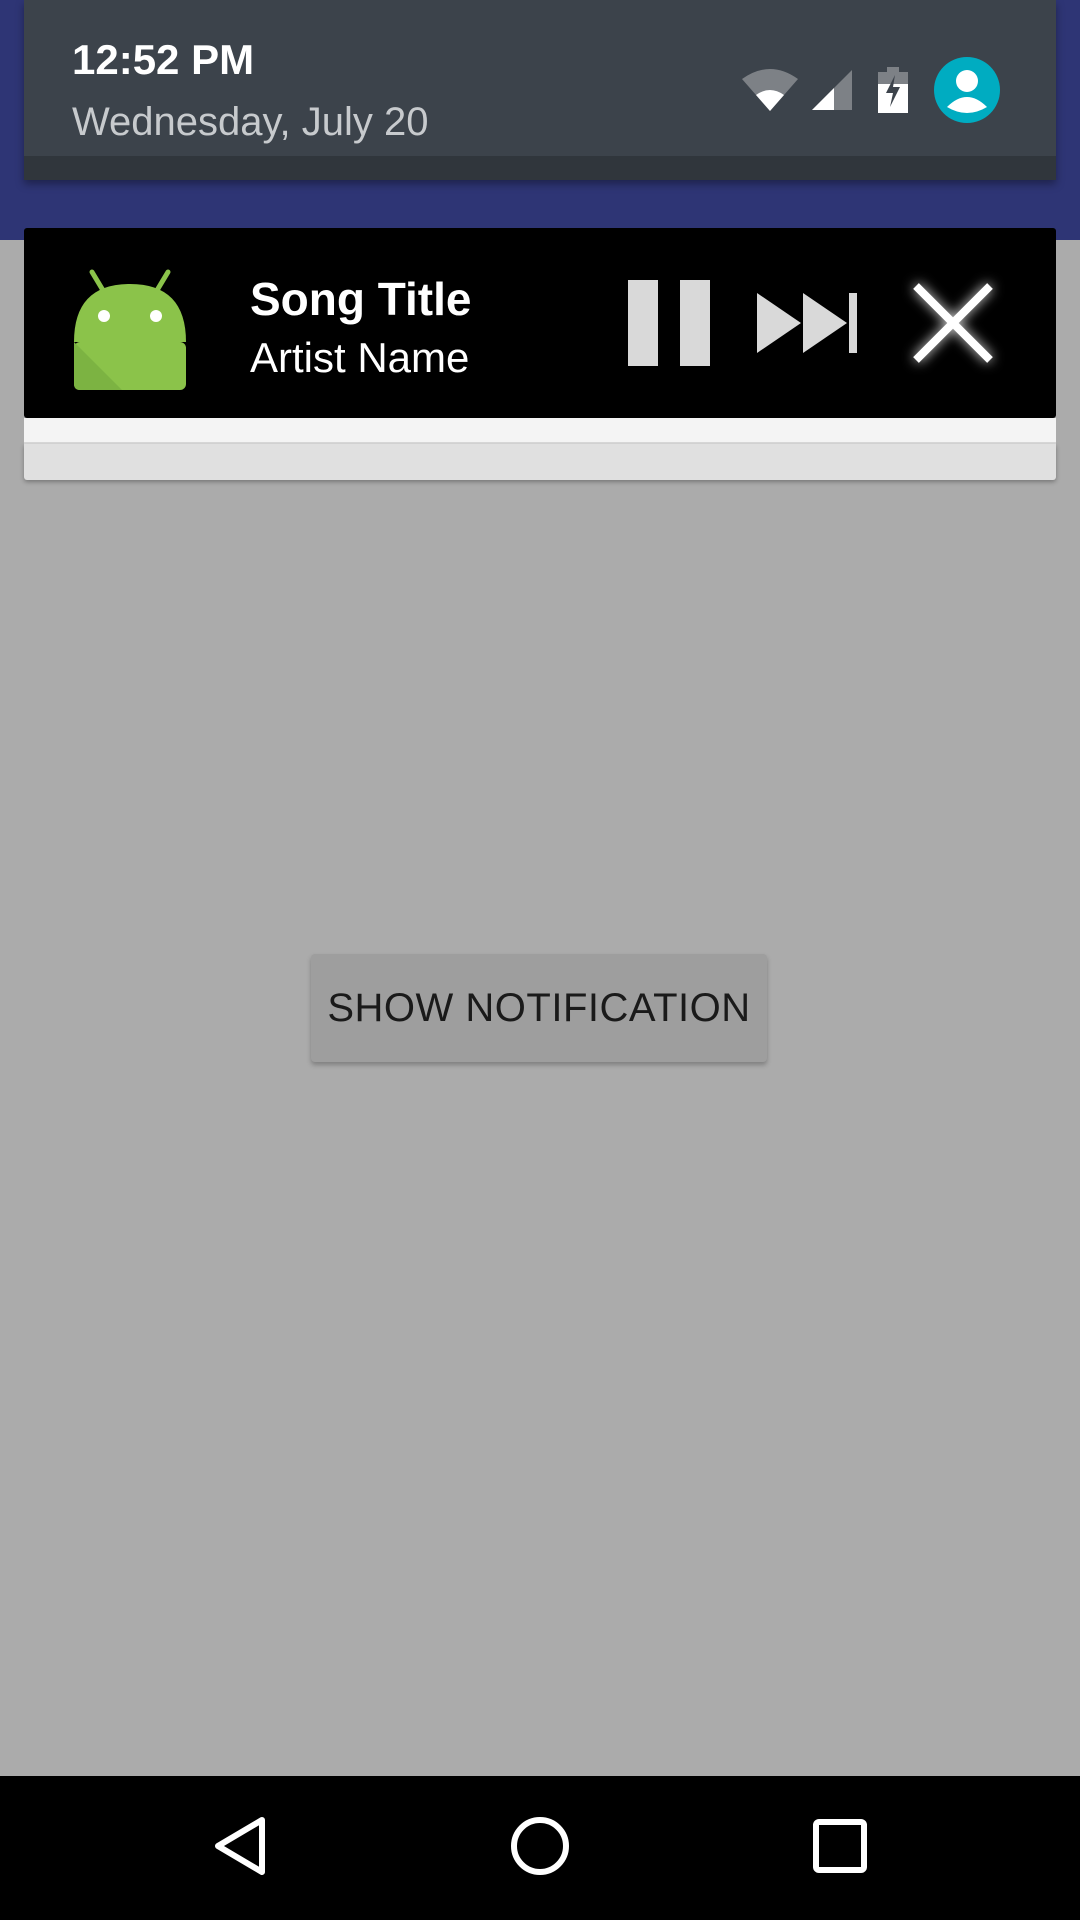 The height and width of the screenshot is (1920, 1080). I want to click on battery-charging-icon, so click(893, 90).